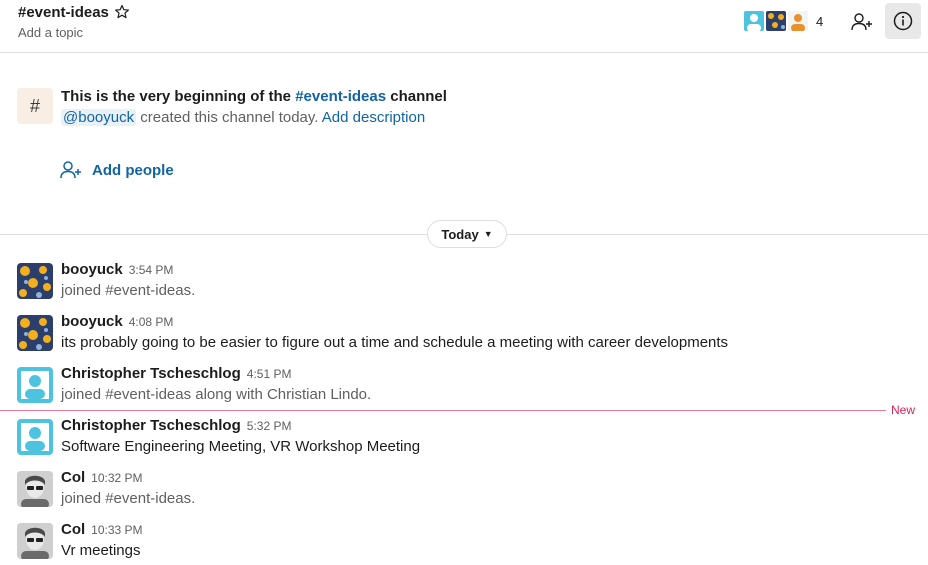 Image resolution: width=928 pixels, height=565 pixels. I want to click on day-label: Today, so click(460, 234).